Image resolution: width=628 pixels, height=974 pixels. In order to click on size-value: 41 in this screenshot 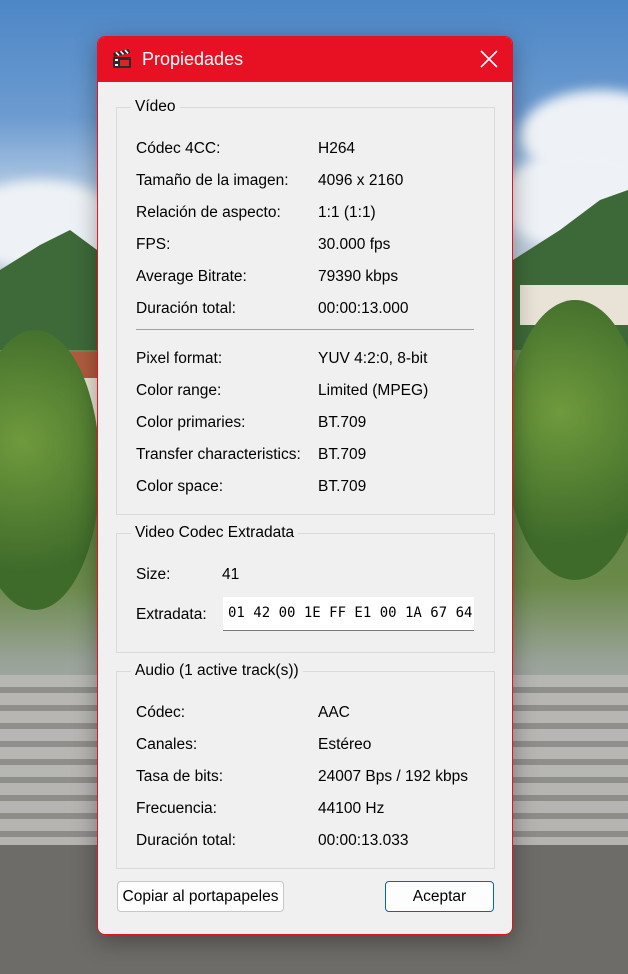, I will do `click(231, 574)`.